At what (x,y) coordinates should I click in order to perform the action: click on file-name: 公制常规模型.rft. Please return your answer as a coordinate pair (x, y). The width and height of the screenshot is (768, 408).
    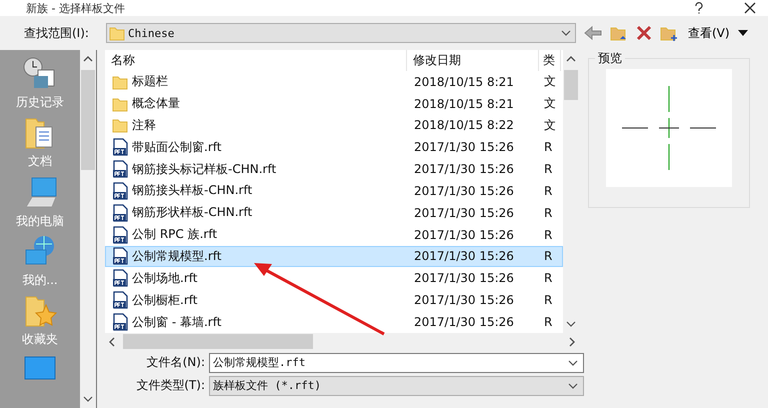
    Looking at the image, I should click on (177, 256).